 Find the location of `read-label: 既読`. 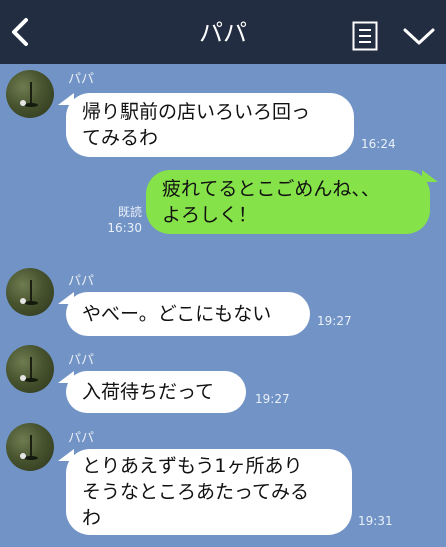

read-label: 既読 is located at coordinates (129, 212).